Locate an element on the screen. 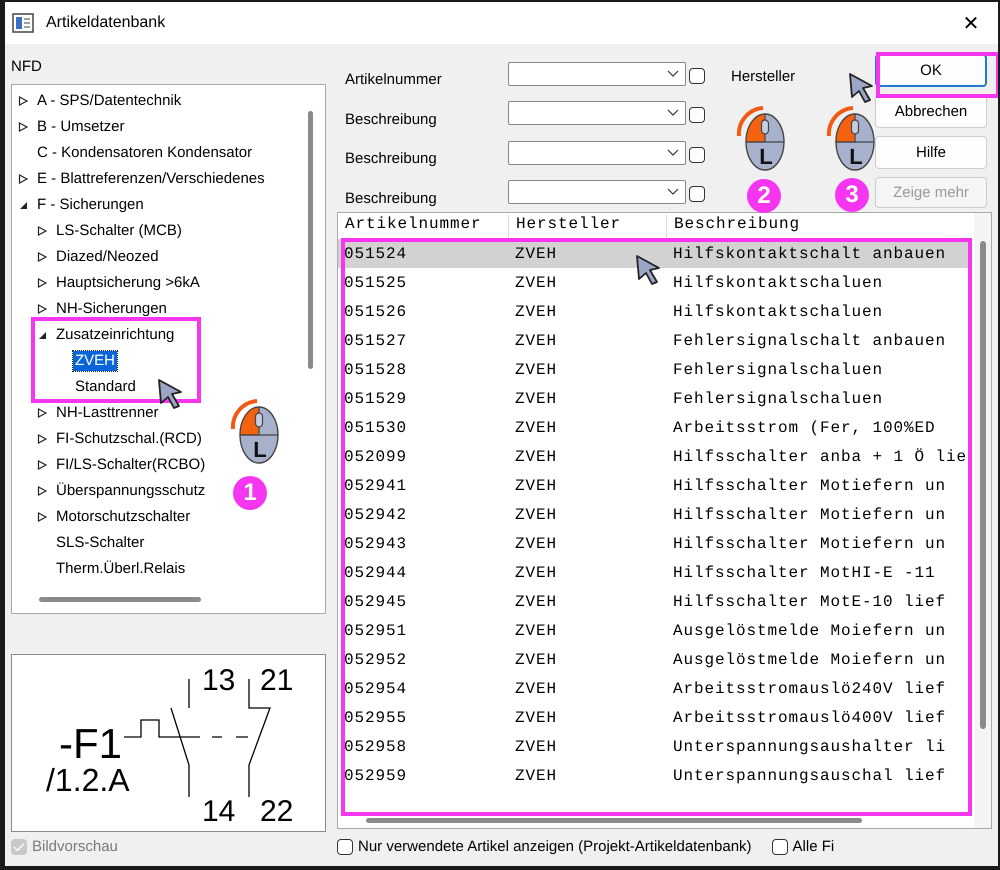 This screenshot has width=1000, height=870. table-cell-text: Unterspannungsauschal lief is located at coordinates (810, 775).